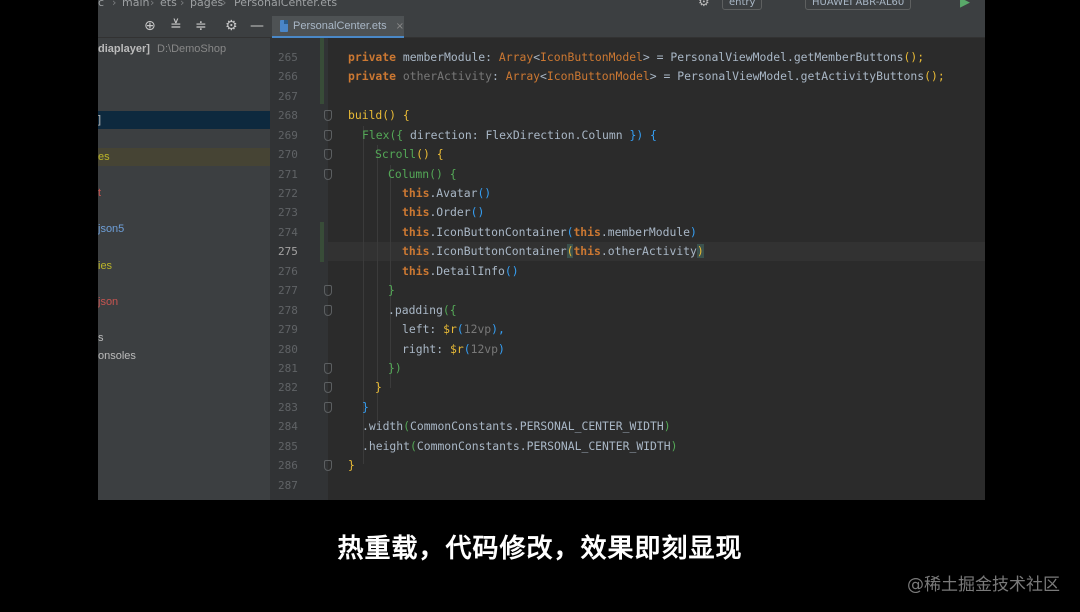 The width and height of the screenshot is (1080, 612). I want to click on line-number: 271, so click(288, 174).